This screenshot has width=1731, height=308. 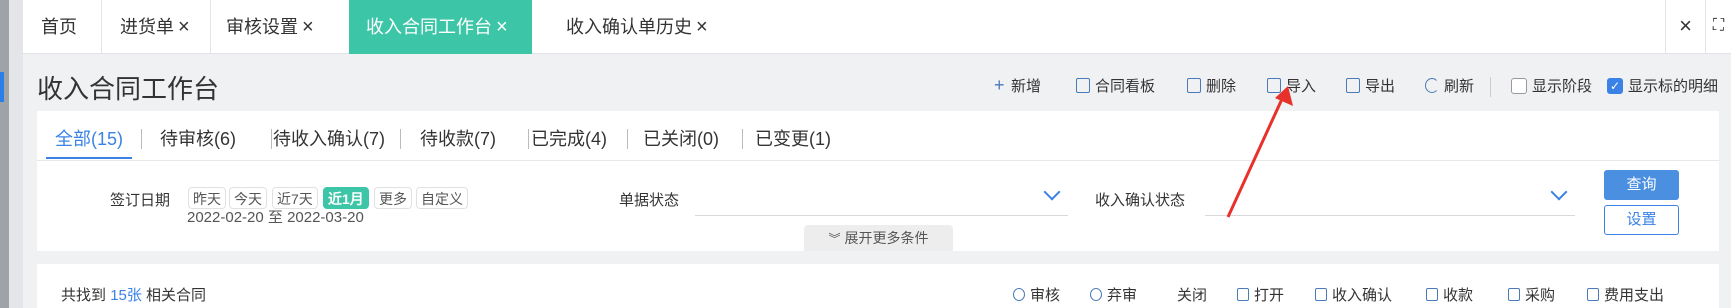 What do you see at coordinates (126, 295) in the screenshot?
I see `result-count: 15张` at bounding box center [126, 295].